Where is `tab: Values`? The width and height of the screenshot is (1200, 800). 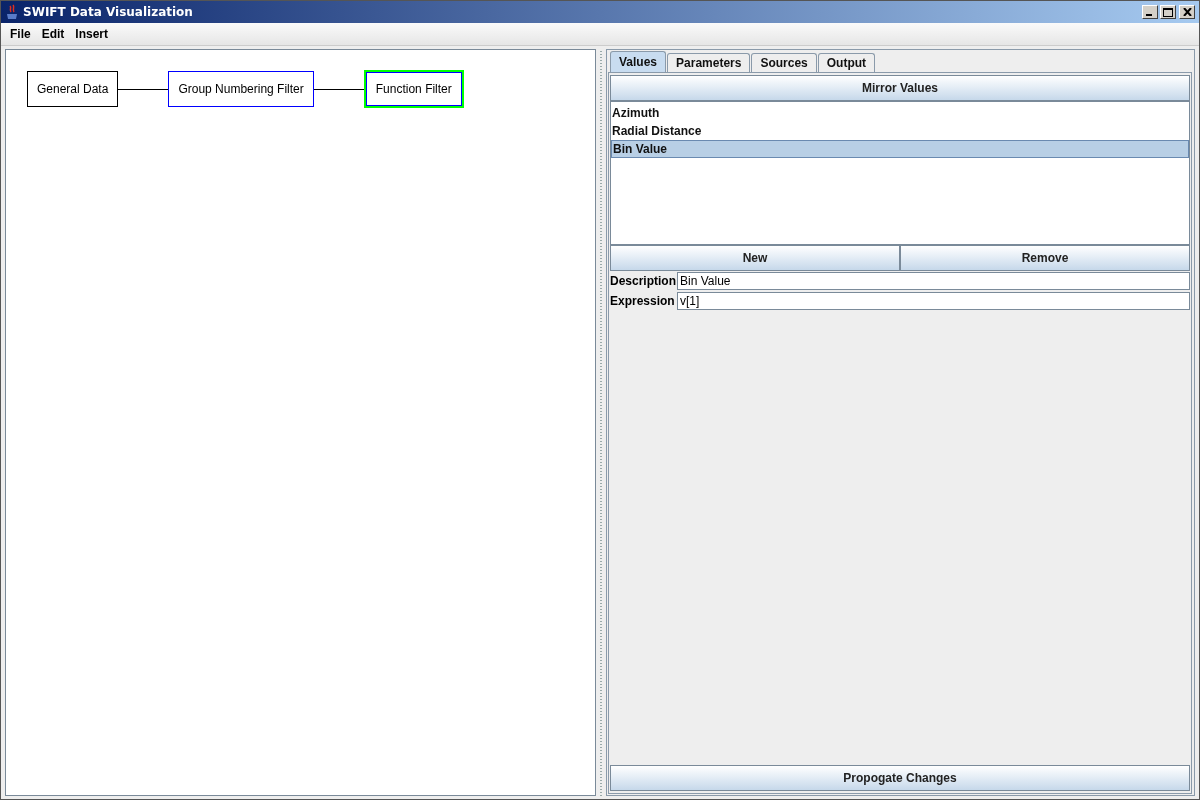
tab: Values is located at coordinates (638, 61).